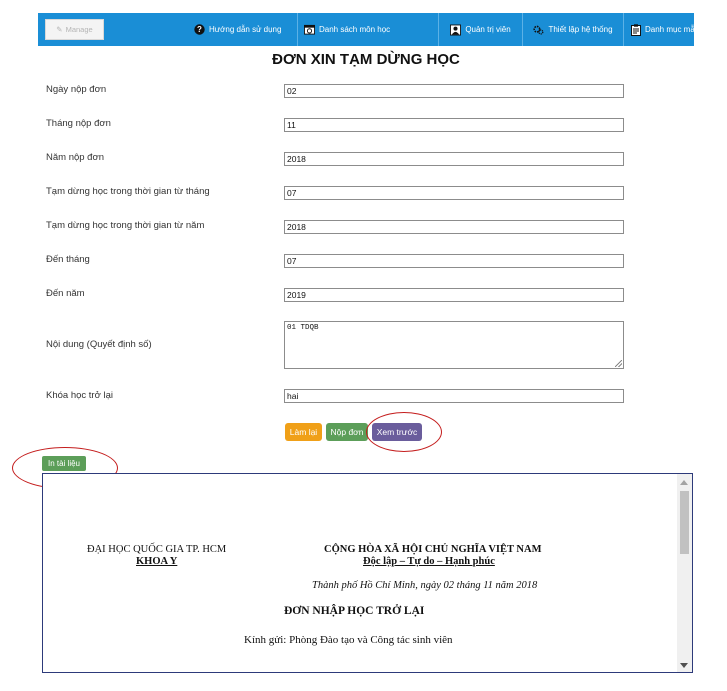 Image resolution: width=727 pixels, height=691 pixels. I want to click on submit-year-label: Năm nộp đơn, so click(75, 157).